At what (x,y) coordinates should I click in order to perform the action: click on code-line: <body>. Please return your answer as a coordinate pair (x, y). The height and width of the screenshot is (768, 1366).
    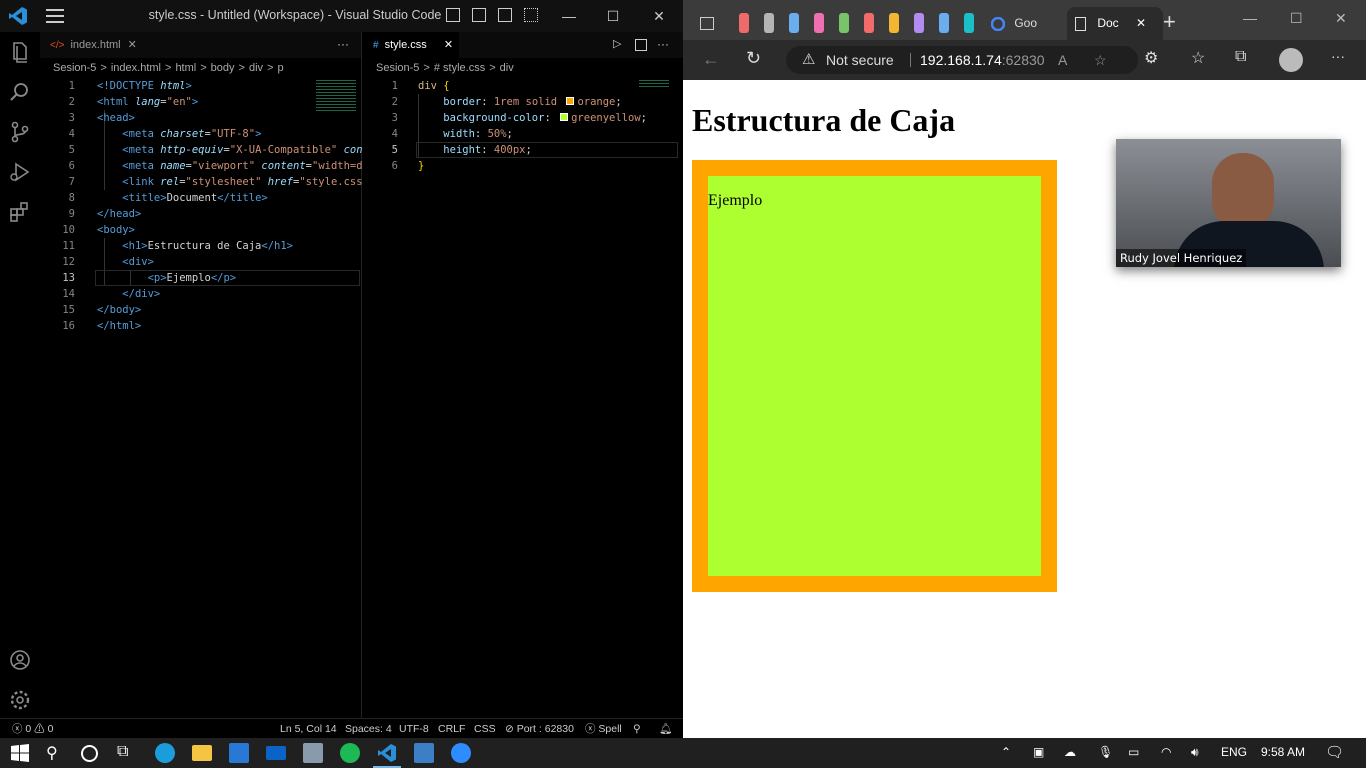
    Looking at the image, I should click on (229, 230).